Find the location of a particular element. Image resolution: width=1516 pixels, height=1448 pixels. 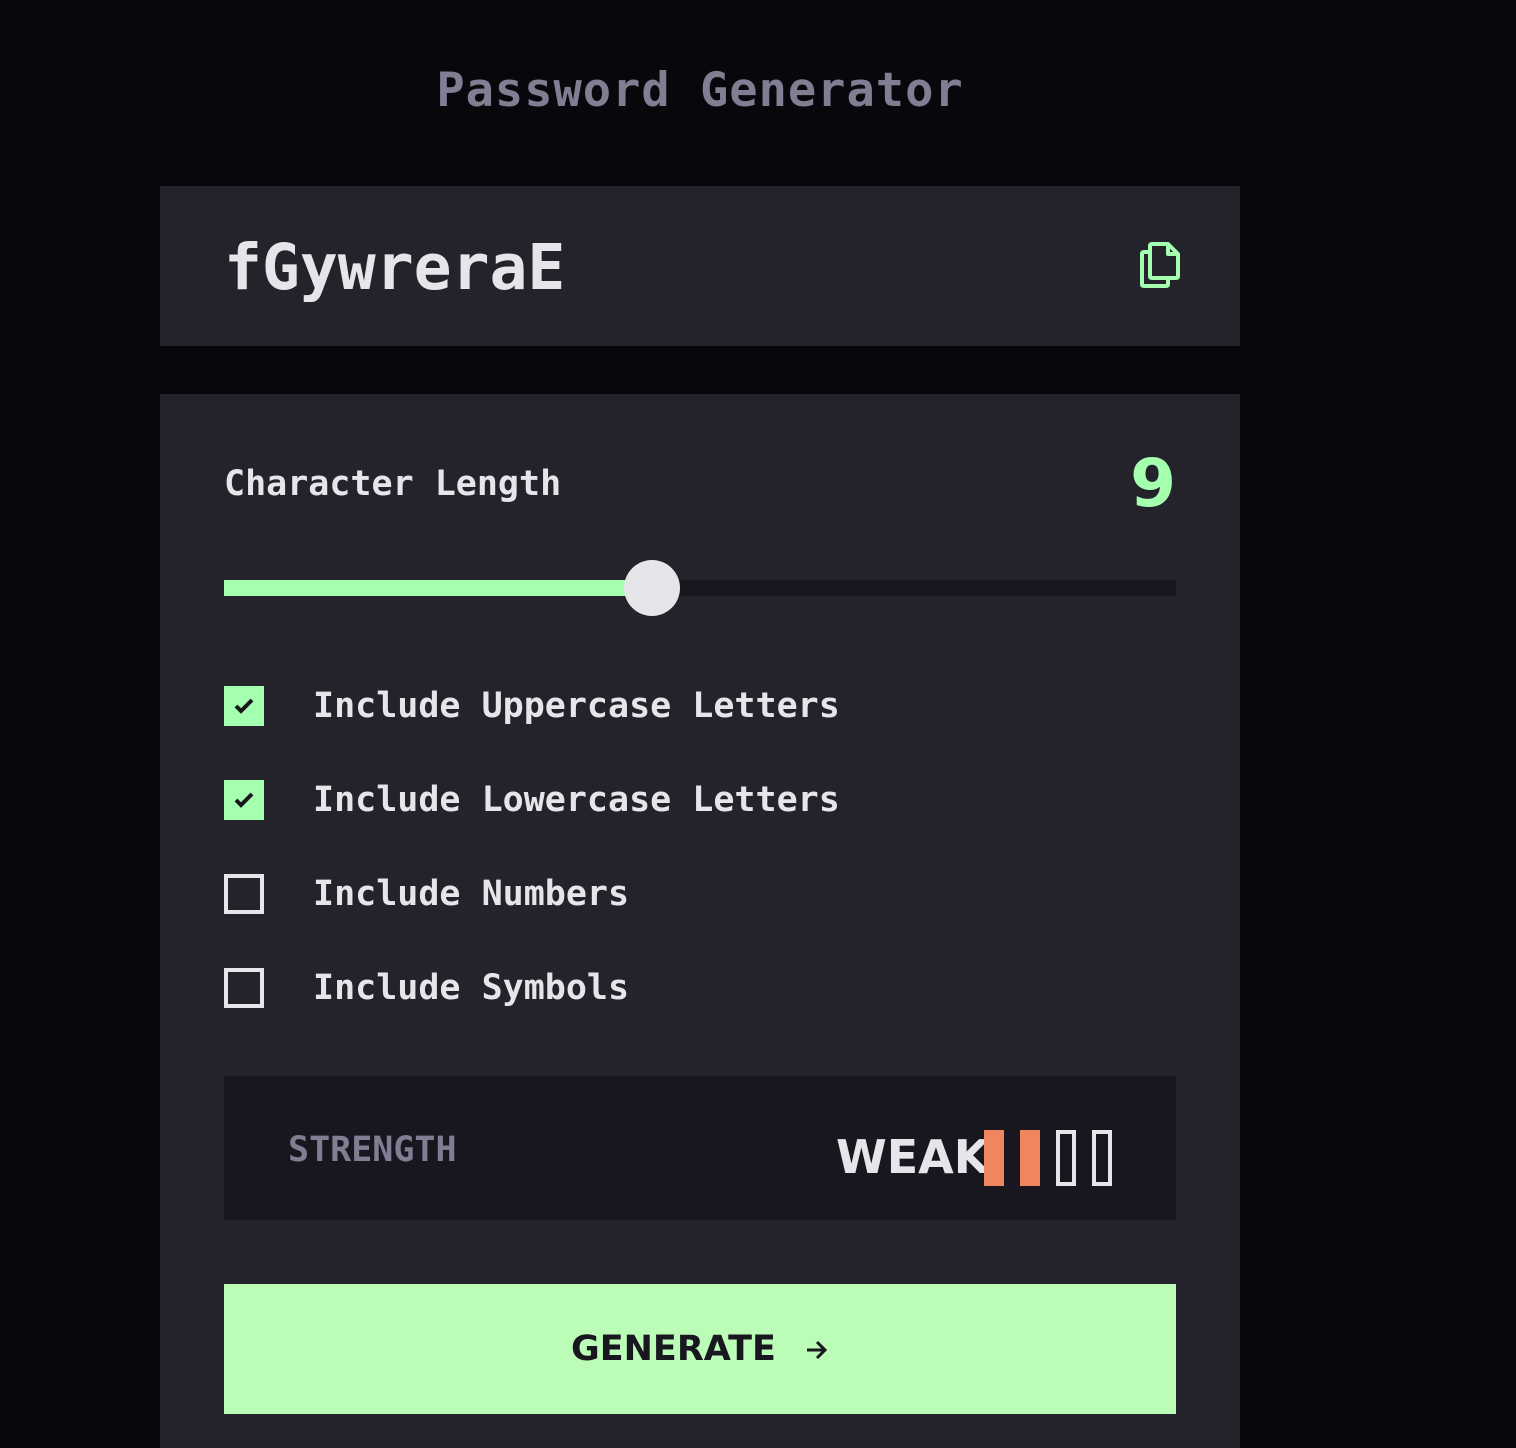

strength-label: STRENGTH is located at coordinates (372, 1150).